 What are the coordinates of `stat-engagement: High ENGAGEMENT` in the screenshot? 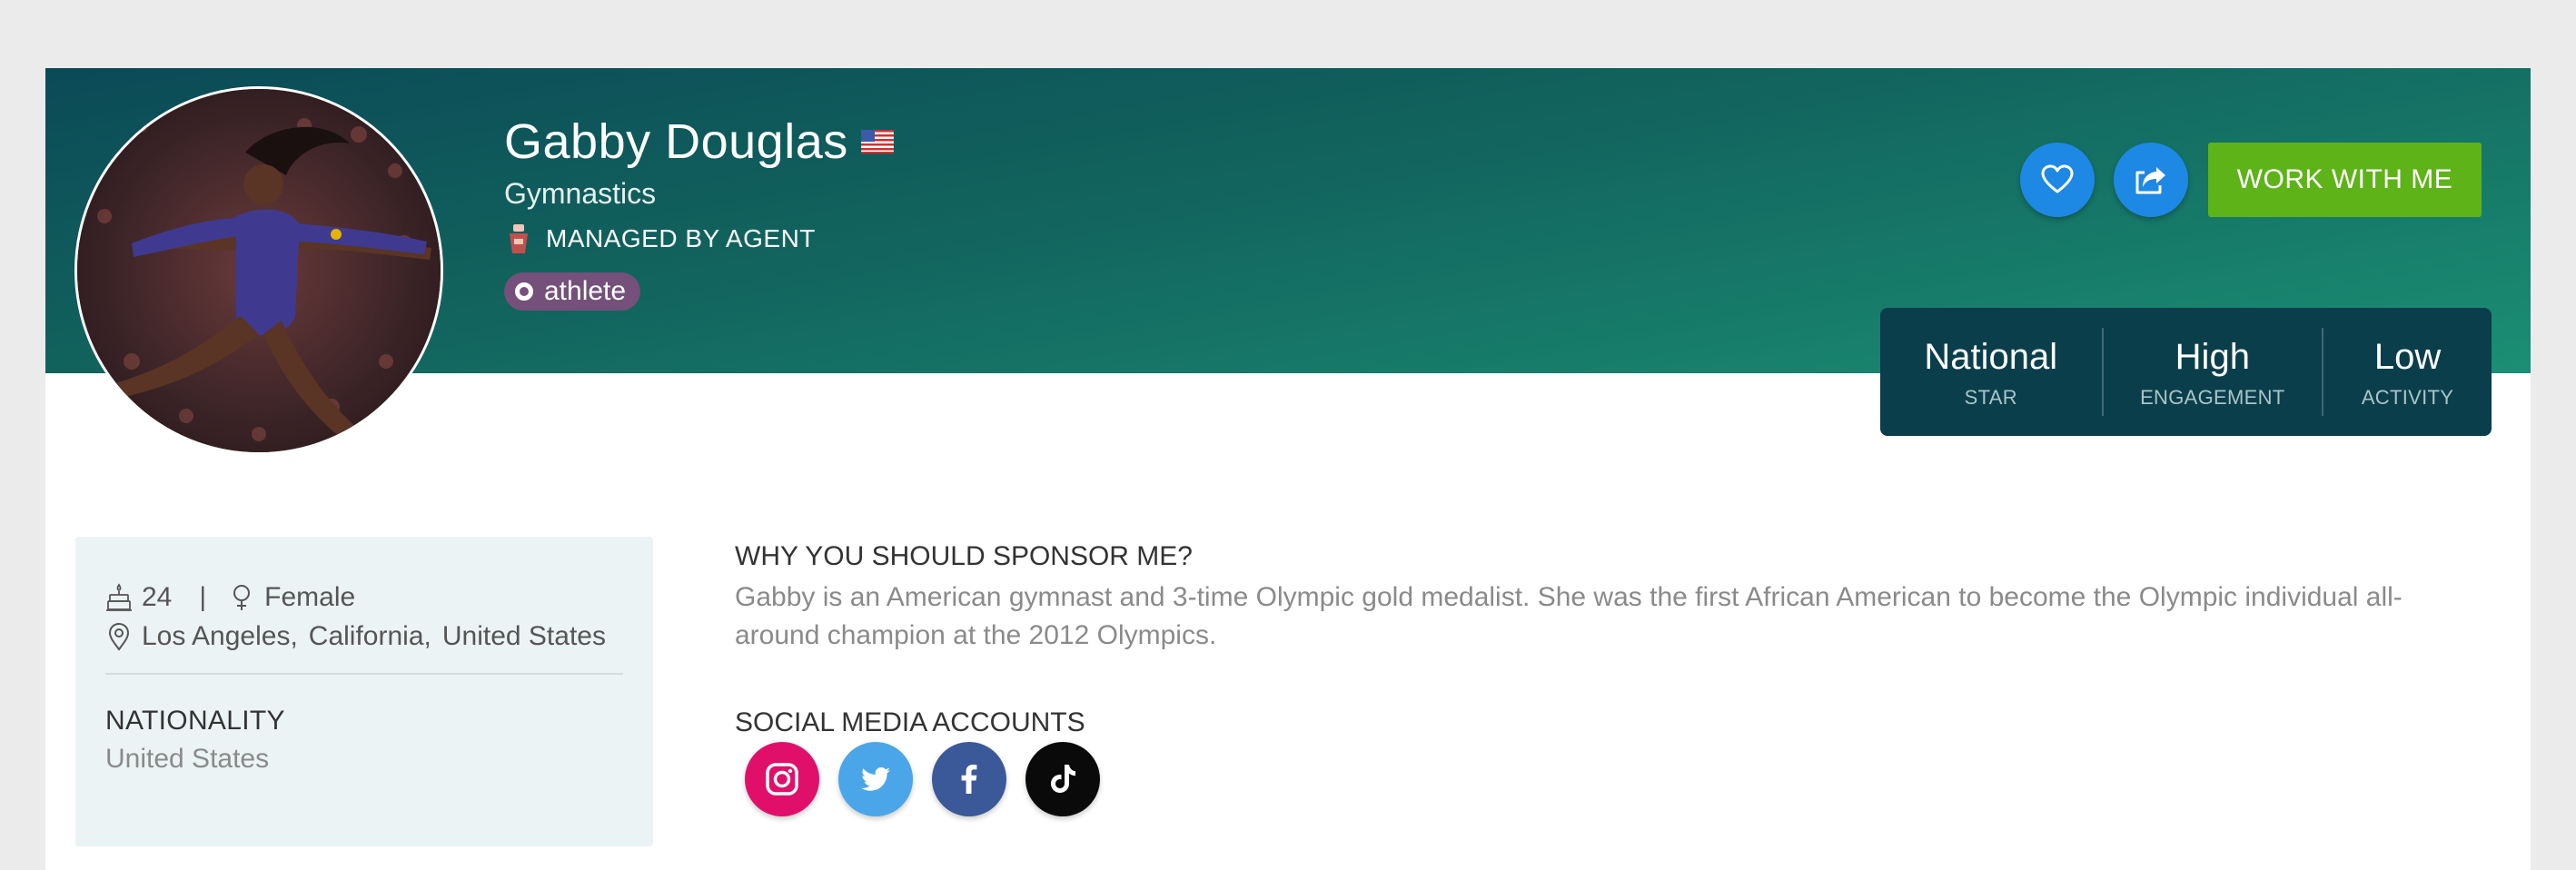 It's located at (2213, 372).